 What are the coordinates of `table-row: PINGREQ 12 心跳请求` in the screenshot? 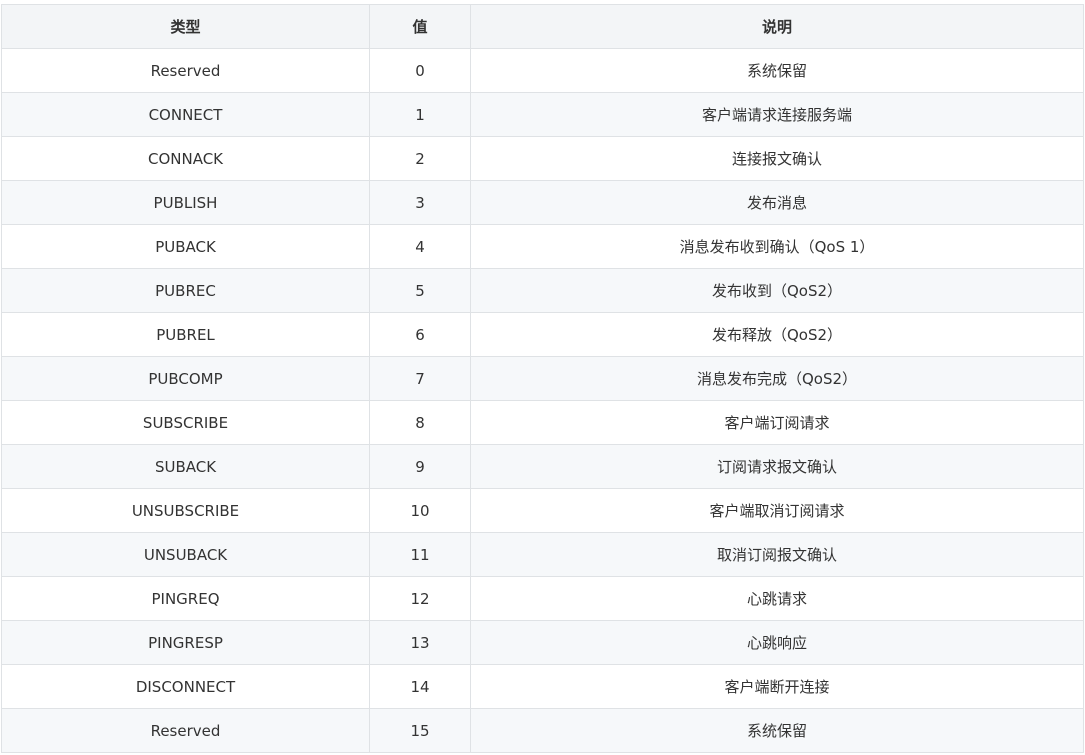 It's located at (542, 598).